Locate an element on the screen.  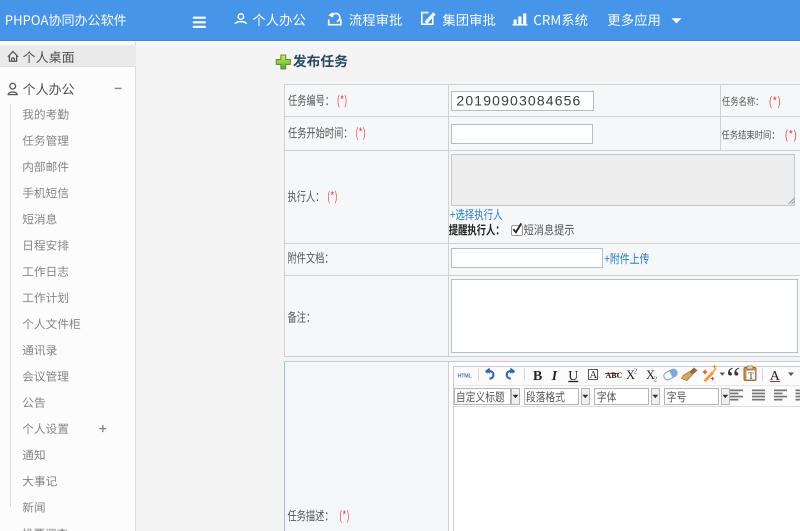
svg-text: U is located at coordinates (573, 375).